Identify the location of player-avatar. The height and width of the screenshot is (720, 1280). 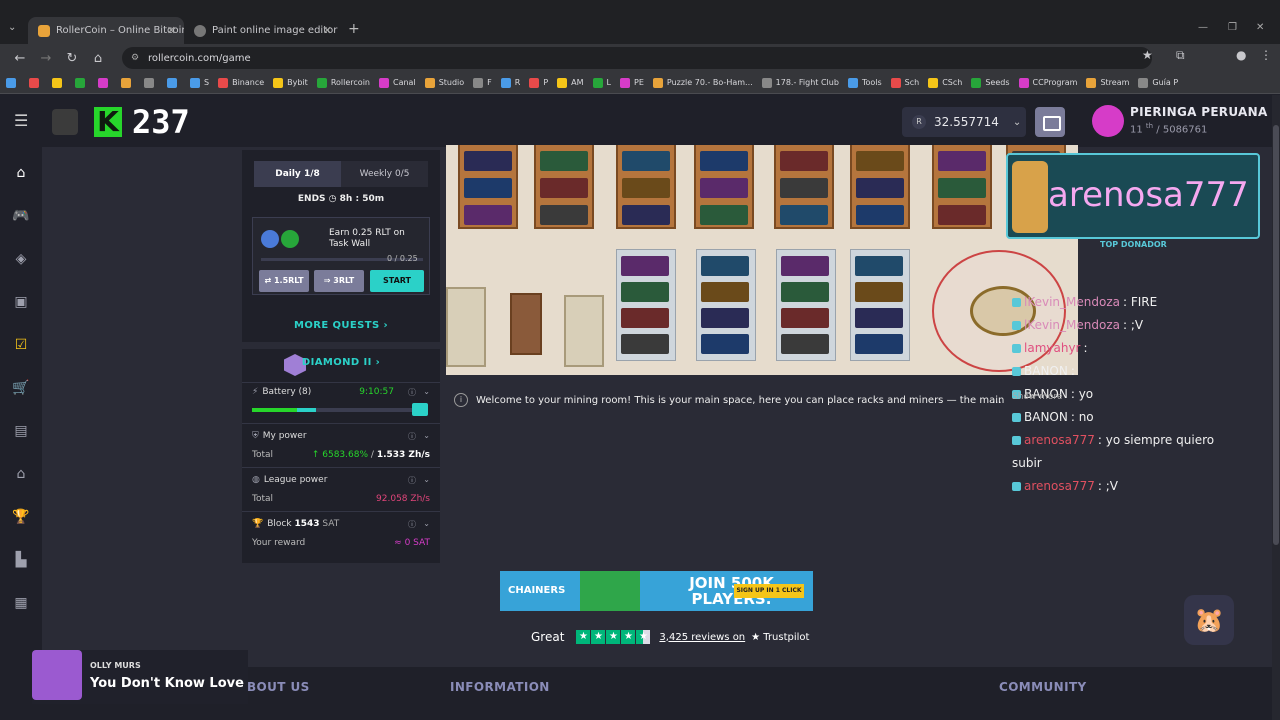
(1108, 121).